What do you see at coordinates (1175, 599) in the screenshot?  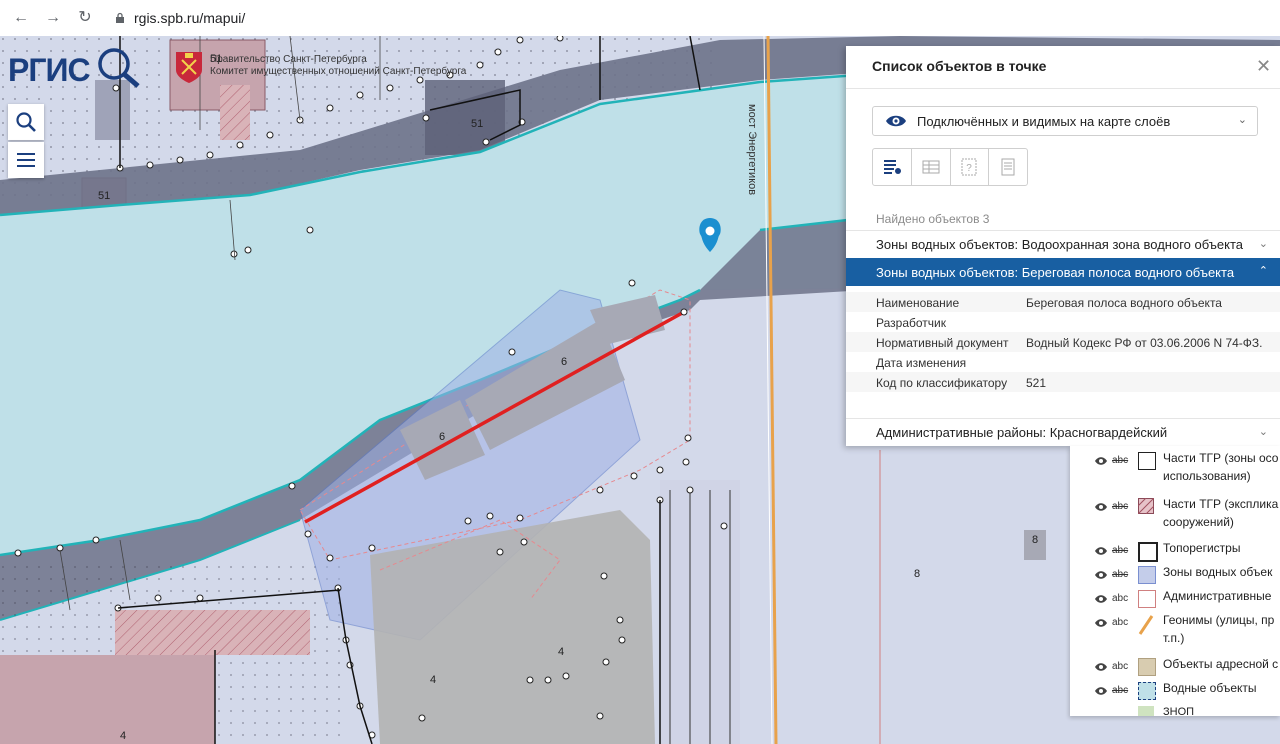 I see `legend-item: abc Административные` at bounding box center [1175, 599].